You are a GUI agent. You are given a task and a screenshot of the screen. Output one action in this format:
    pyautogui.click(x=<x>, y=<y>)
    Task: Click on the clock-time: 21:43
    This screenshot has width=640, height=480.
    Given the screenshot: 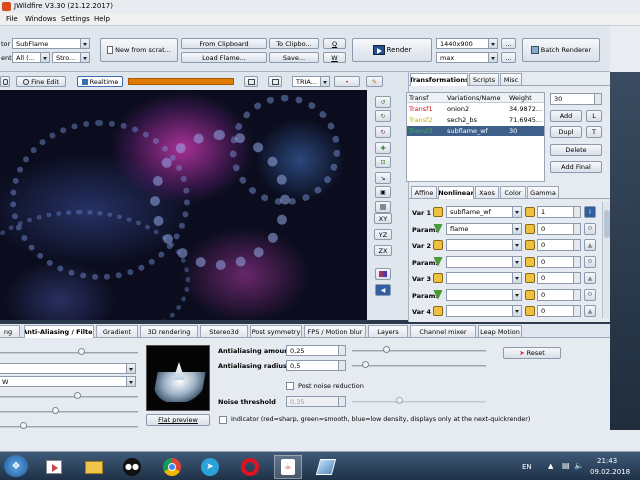 What is the action you would take?
    pyautogui.click(x=607, y=461)
    